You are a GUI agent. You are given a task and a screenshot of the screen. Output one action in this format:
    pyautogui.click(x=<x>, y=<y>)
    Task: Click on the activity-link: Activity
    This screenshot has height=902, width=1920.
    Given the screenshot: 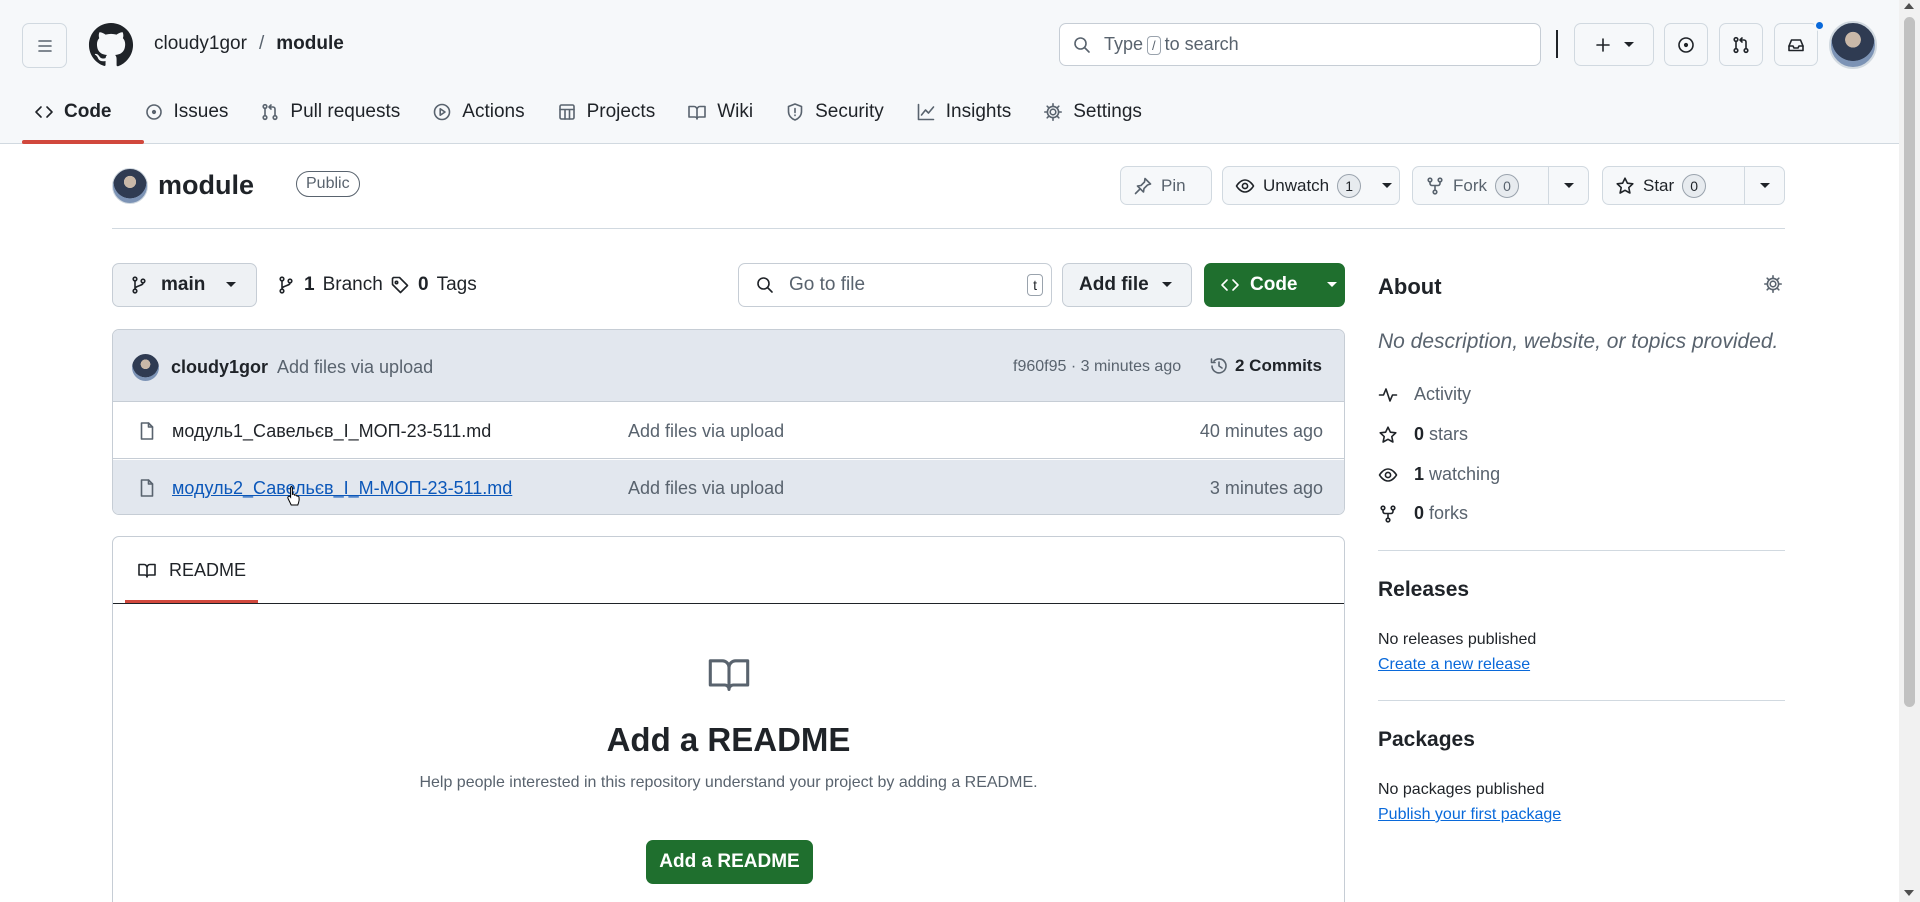 What is the action you would take?
    pyautogui.click(x=1424, y=394)
    